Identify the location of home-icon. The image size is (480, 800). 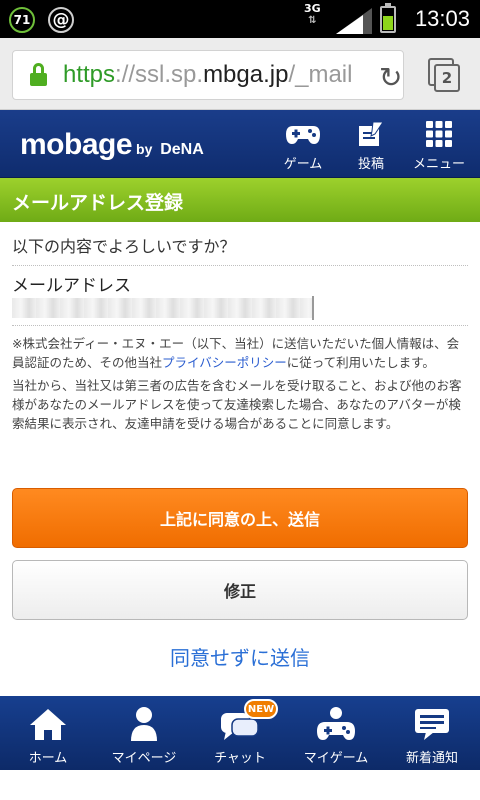
(48, 724).